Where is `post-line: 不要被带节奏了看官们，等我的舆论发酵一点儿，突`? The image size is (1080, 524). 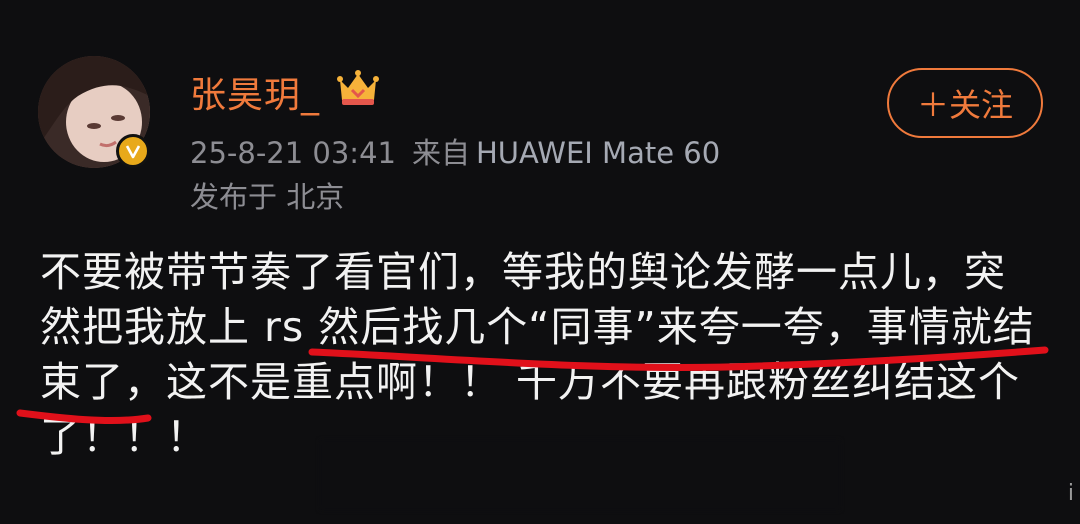
post-line: 不要被带节奏了看官们，等我的舆论发酵一点儿，突 is located at coordinates (523, 272).